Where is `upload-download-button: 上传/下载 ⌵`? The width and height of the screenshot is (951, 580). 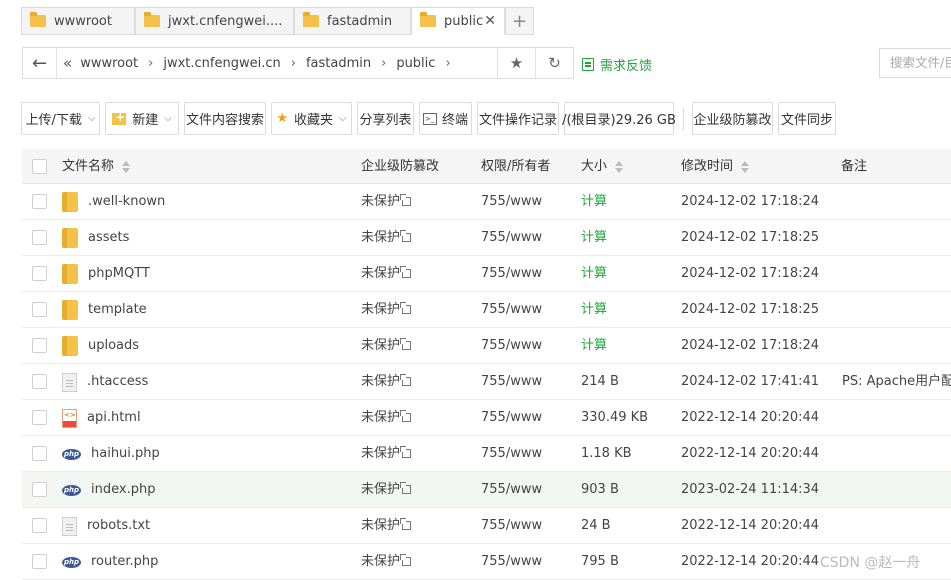
upload-download-button: 上传/下载 ⌵ is located at coordinates (60, 118).